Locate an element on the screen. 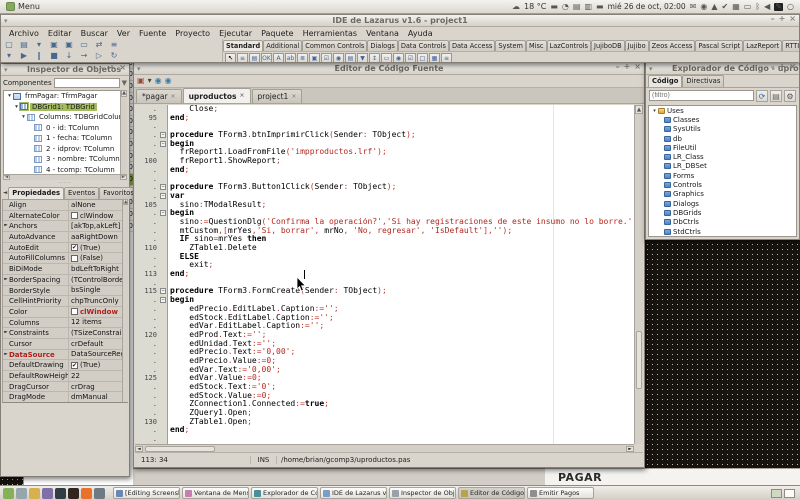 The image size is (800, 500). property-row: BorderStyle bsSingle is located at coordinates (65, 291).